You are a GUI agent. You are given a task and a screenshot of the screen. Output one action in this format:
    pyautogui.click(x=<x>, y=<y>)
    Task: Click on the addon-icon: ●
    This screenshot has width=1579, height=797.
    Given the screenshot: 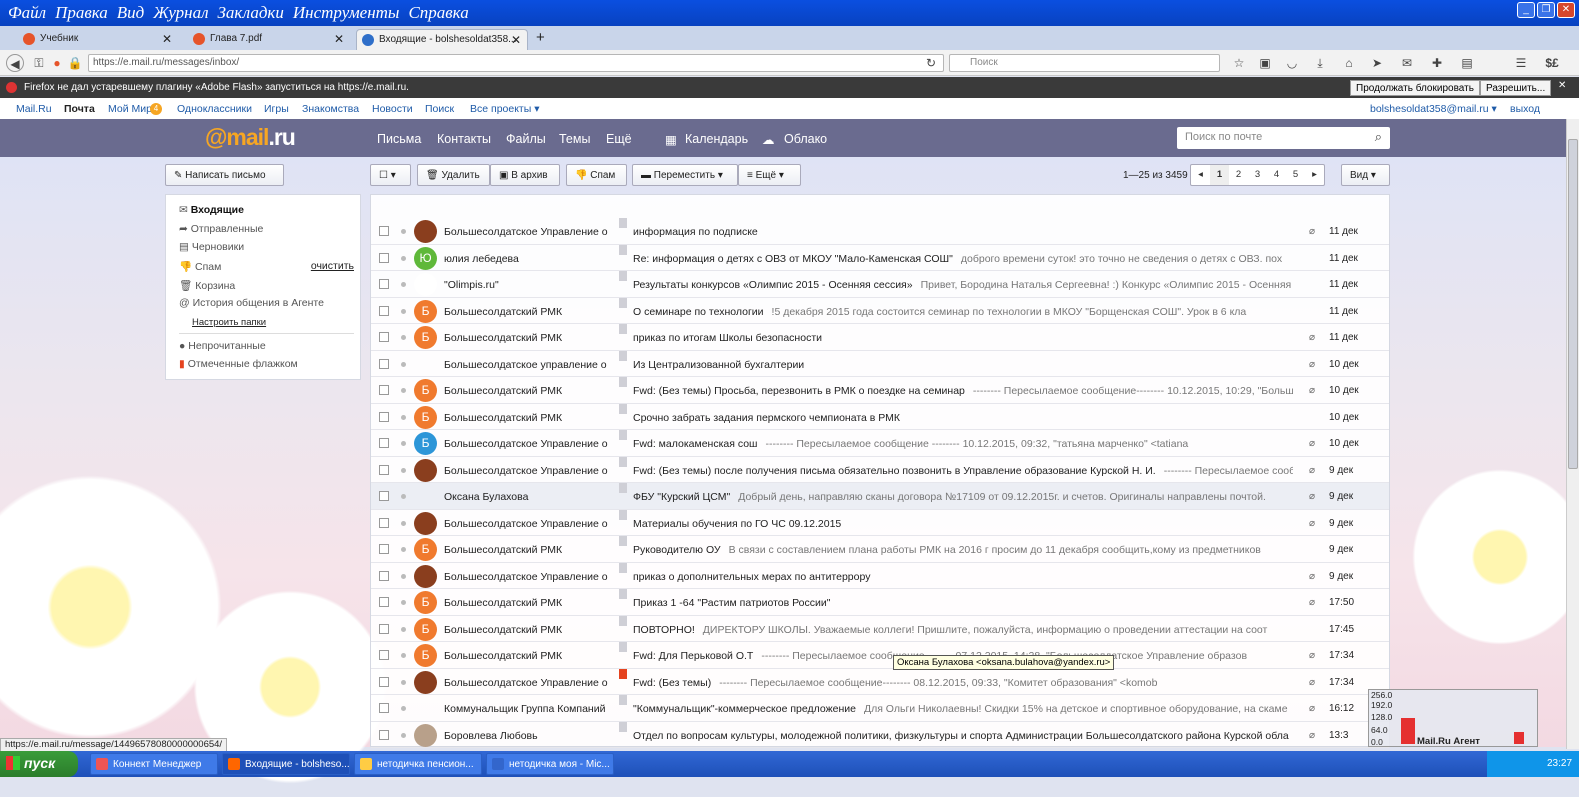 What is the action you would take?
    pyautogui.click(x=57, y=63)
    